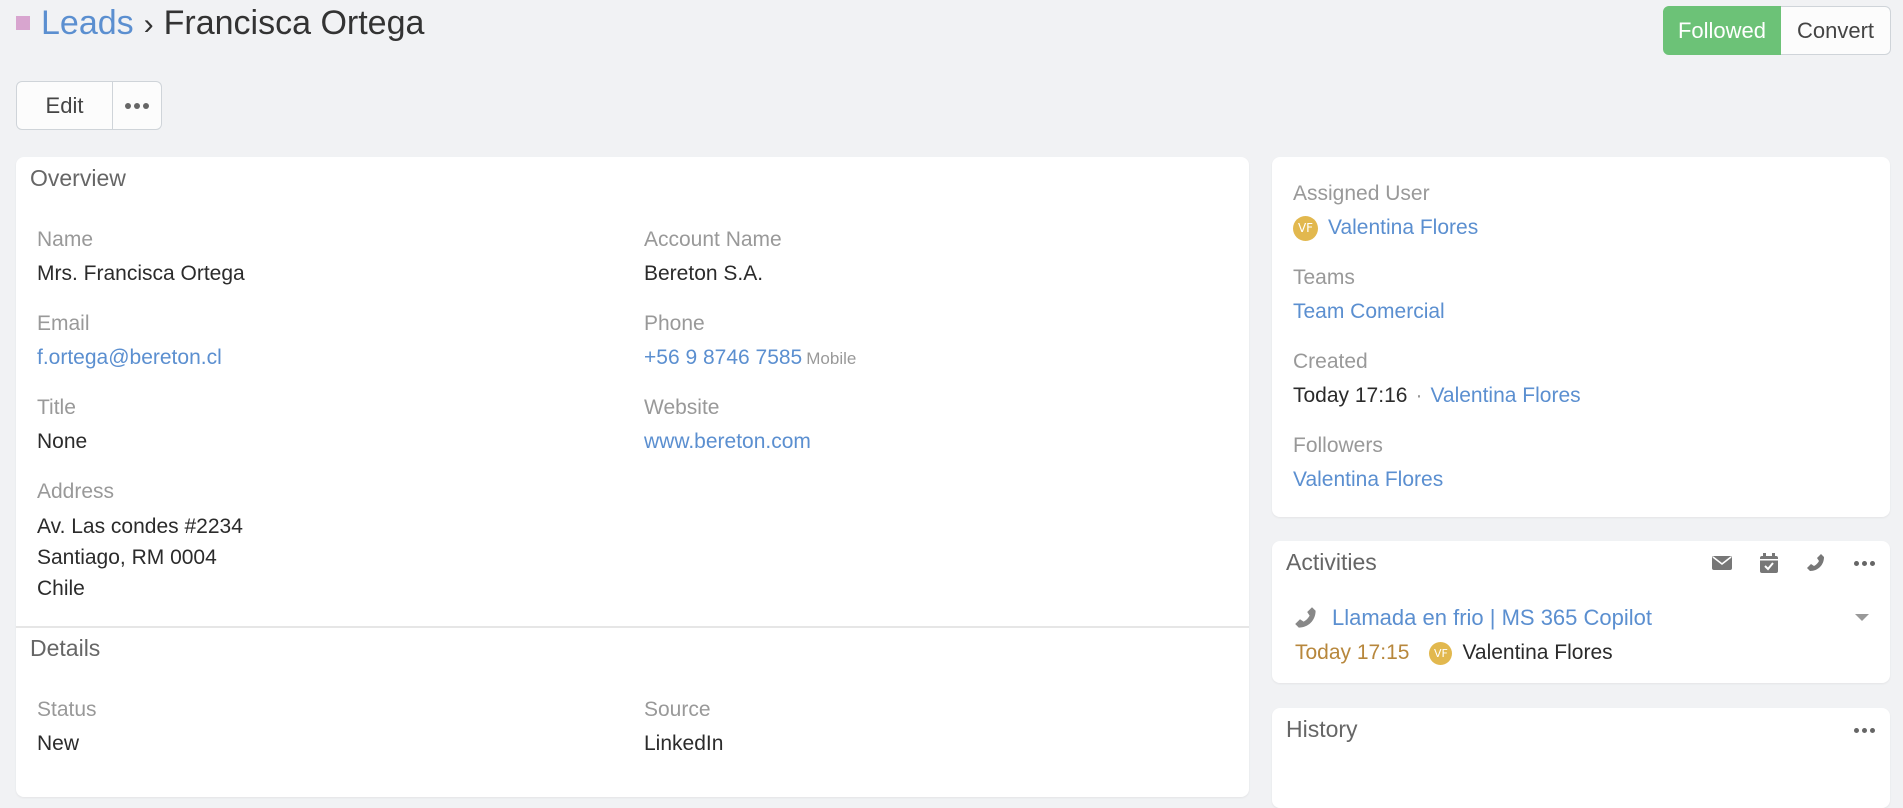 The height and width of the screenshot is (808, 1903). I want to click on details-title: Details, so click(65, 648).